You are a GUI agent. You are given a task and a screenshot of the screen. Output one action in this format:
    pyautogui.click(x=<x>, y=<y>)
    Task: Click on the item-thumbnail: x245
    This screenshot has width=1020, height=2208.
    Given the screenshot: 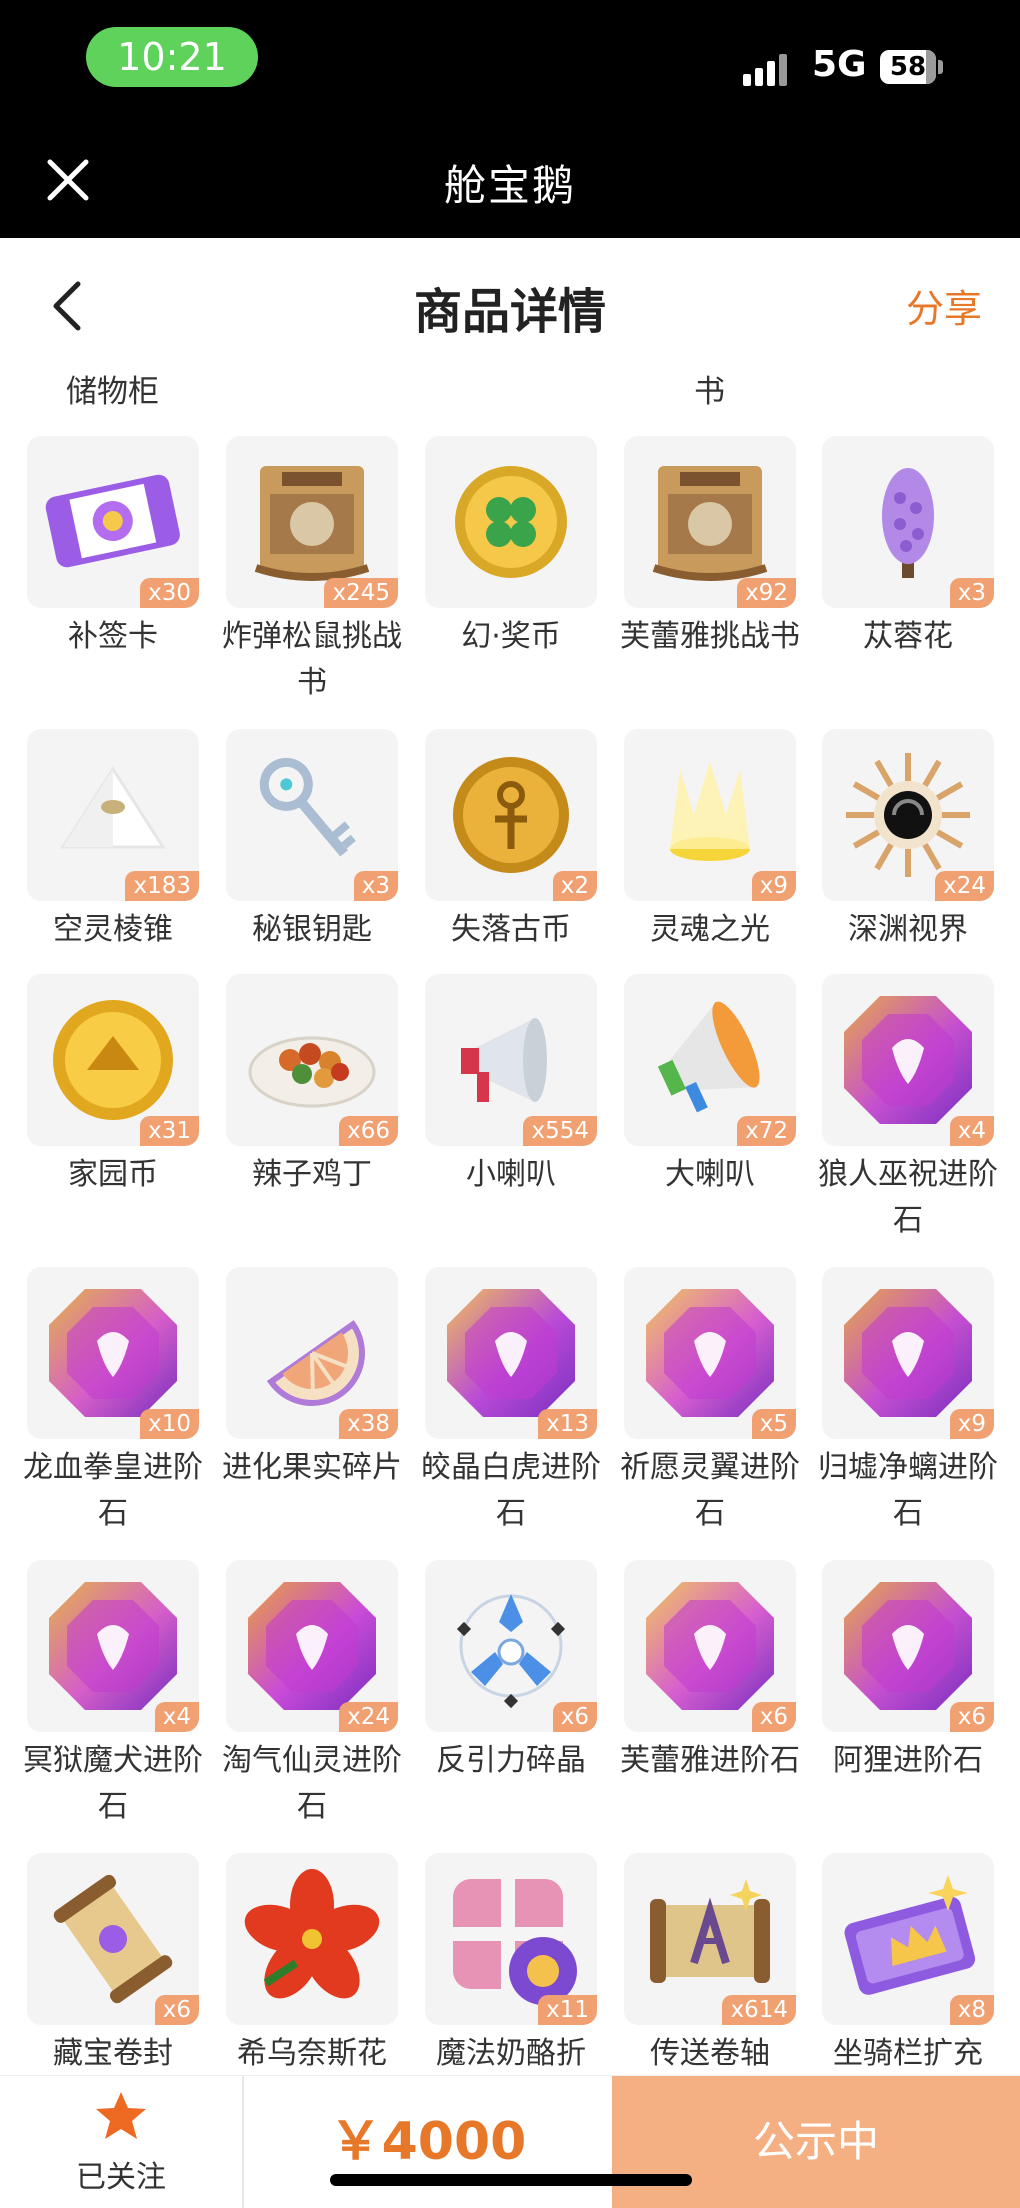 What is the action you would take?
    pyautogui.click(x=312, y=522)
    